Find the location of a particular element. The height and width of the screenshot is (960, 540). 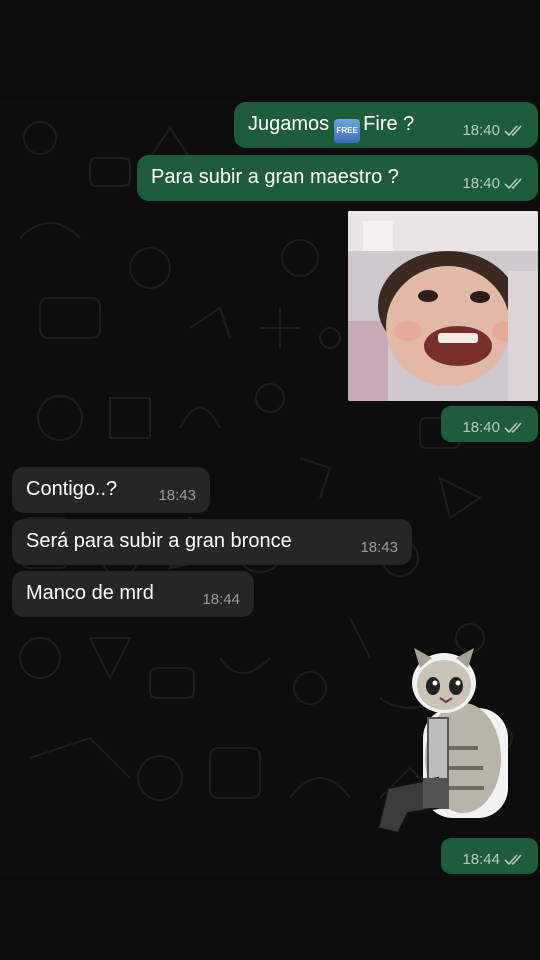

message-incoming: Será para subir a gran bronce 18:43 is located at coordinates (212, 542).